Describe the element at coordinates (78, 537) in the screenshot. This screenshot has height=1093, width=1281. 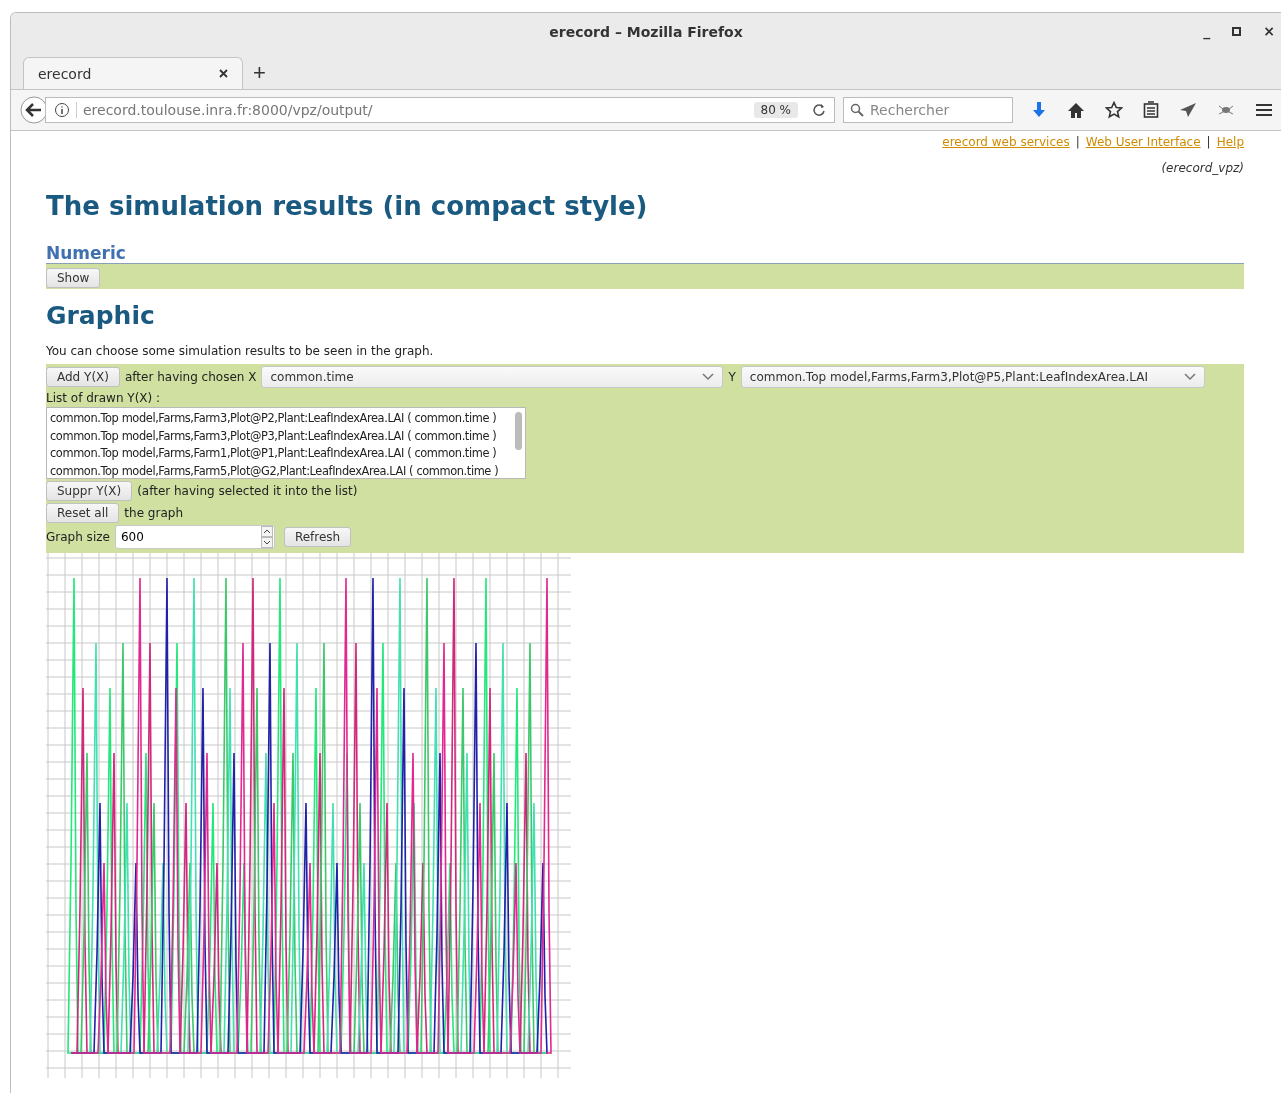
I see `size-label: Graph size` at that location.